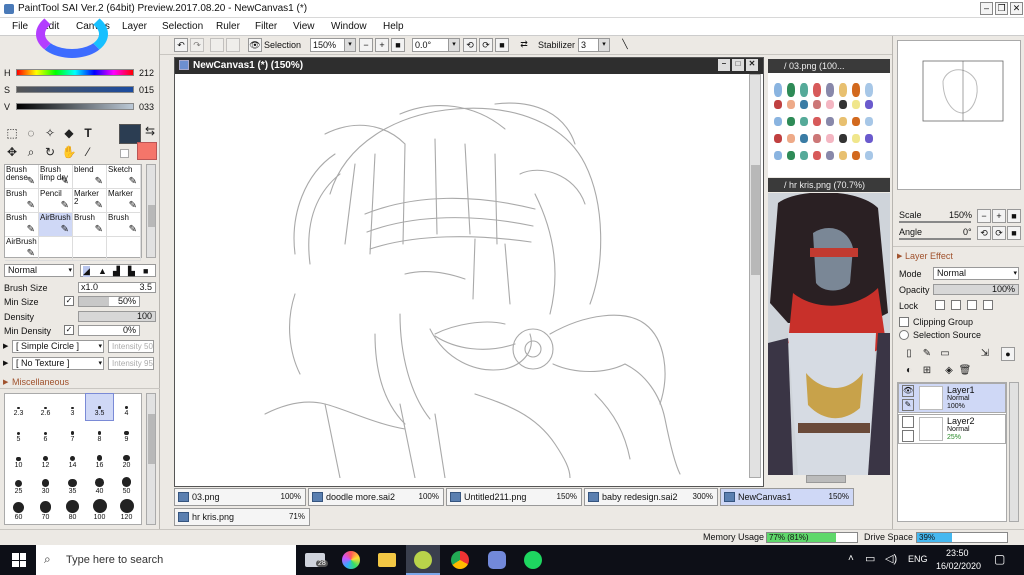 Image resolution: width=1024 pixels, height=575 pixels. What do you see at coordinates (927, 354) in the screenshot?
I see `new-linework-layer-icon: ✎` at bounding box center [927, 354].